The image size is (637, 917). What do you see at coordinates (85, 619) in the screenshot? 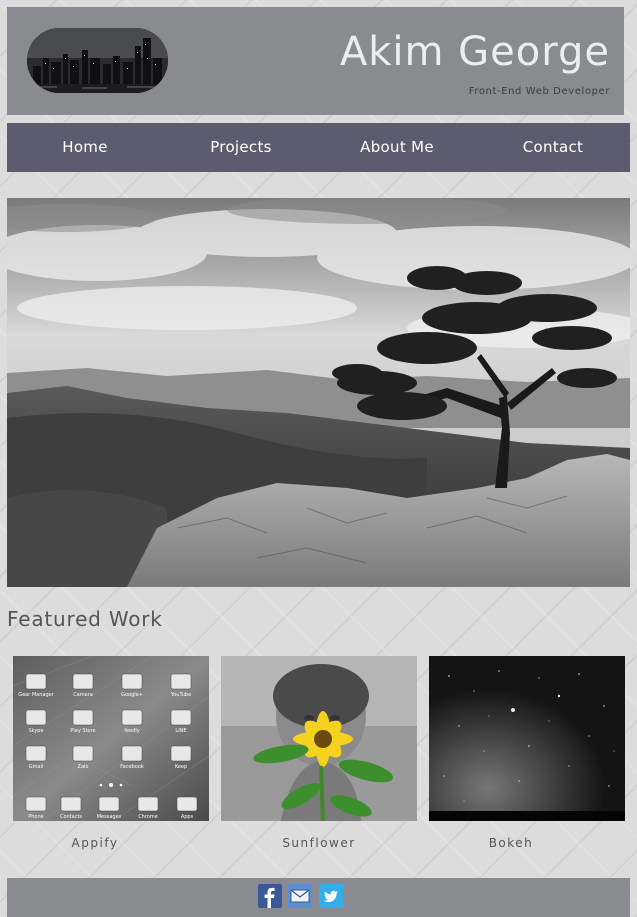
I see `featured-work-heading: Featured Work` at bounding box center [85, 619].